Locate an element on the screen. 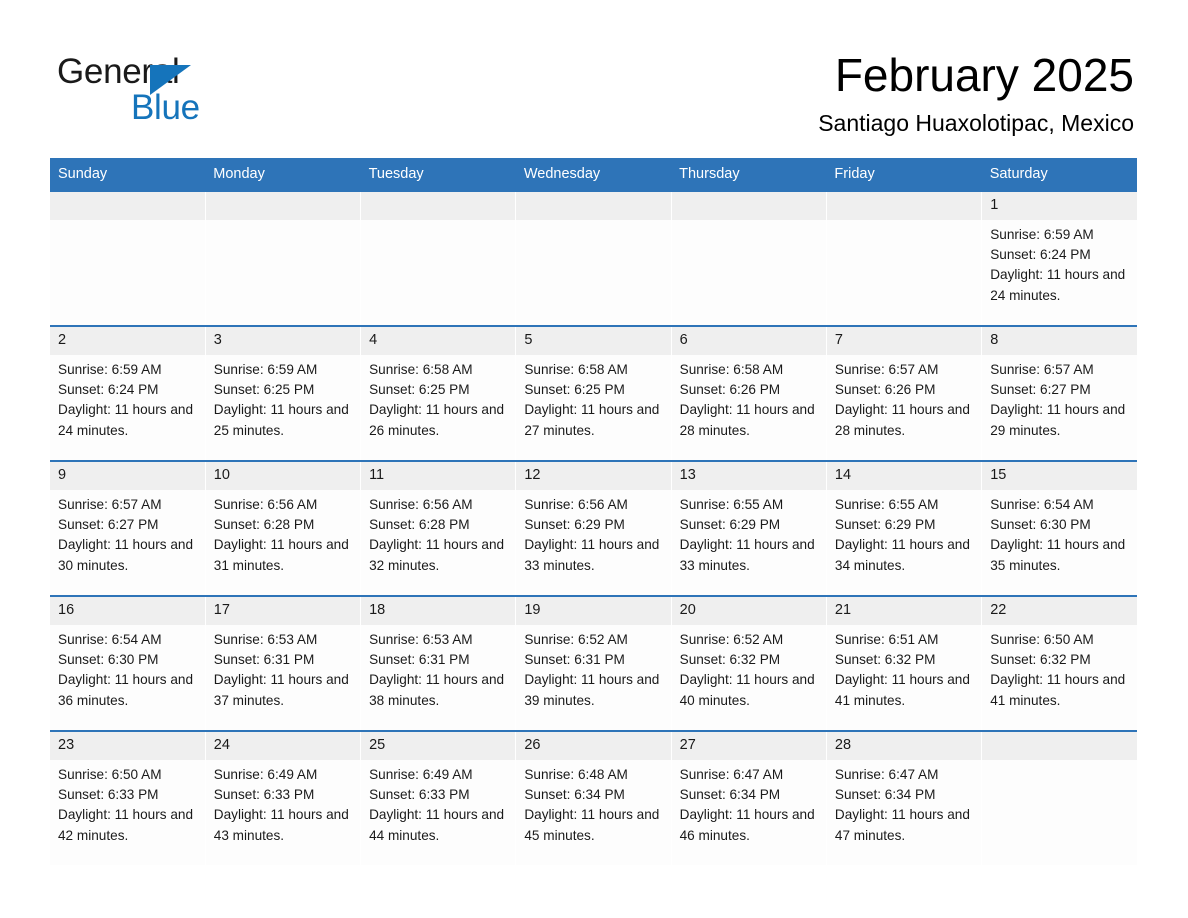 This screenshot has width=1188, height=918. weekday-header-wednesday: Wednesday is located at coordinates (593, 174).